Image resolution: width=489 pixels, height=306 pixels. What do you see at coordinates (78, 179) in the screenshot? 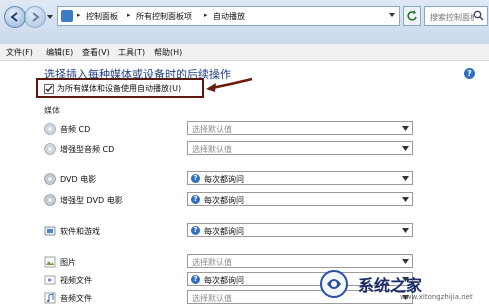
I see `media-row-label: DVD 电影` at bounding box center [78, 179].